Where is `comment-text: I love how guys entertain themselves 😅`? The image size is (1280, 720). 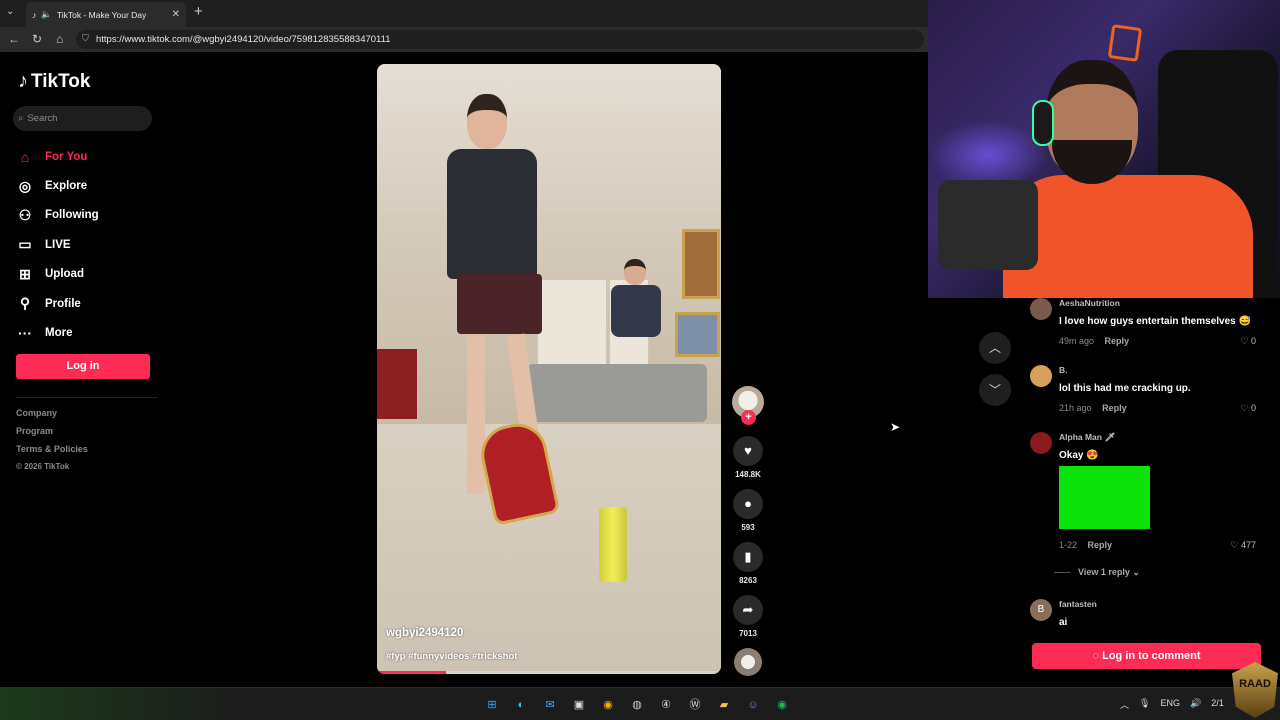 comment-text: I love how guys entertain themselves 😅 is located at coordinates (1155, 321).